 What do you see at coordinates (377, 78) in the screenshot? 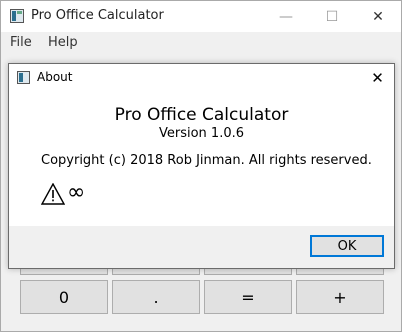
I see `about-dialog-close-button: ✕` at bounding box center [377, 78].